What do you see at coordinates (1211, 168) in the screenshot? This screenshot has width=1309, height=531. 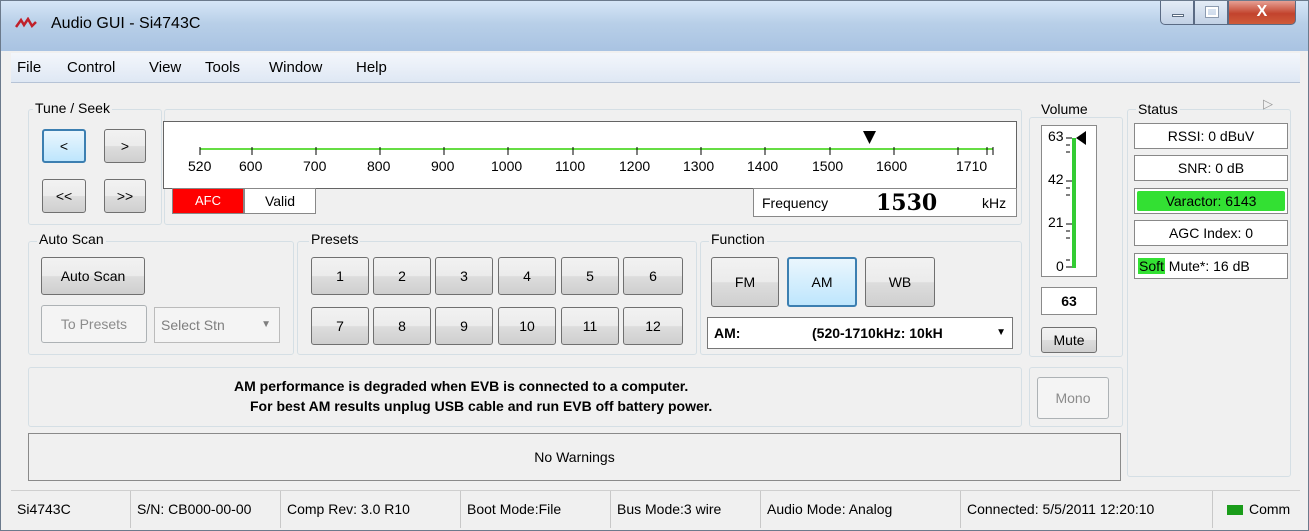 I see `snr-status: SNR: 0 dB` at bounding box center [1211, 168].